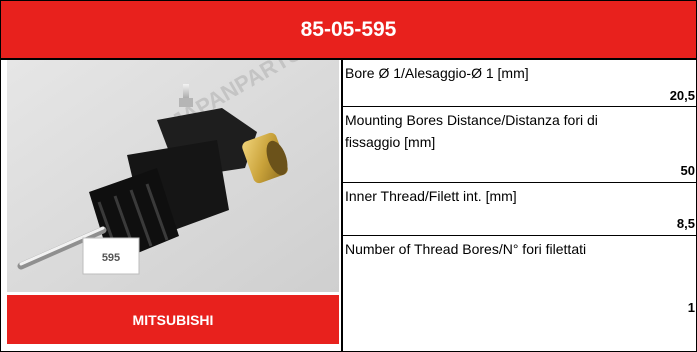  I want to click on brand-bar: MITSUBISHI, so click(173, 319).